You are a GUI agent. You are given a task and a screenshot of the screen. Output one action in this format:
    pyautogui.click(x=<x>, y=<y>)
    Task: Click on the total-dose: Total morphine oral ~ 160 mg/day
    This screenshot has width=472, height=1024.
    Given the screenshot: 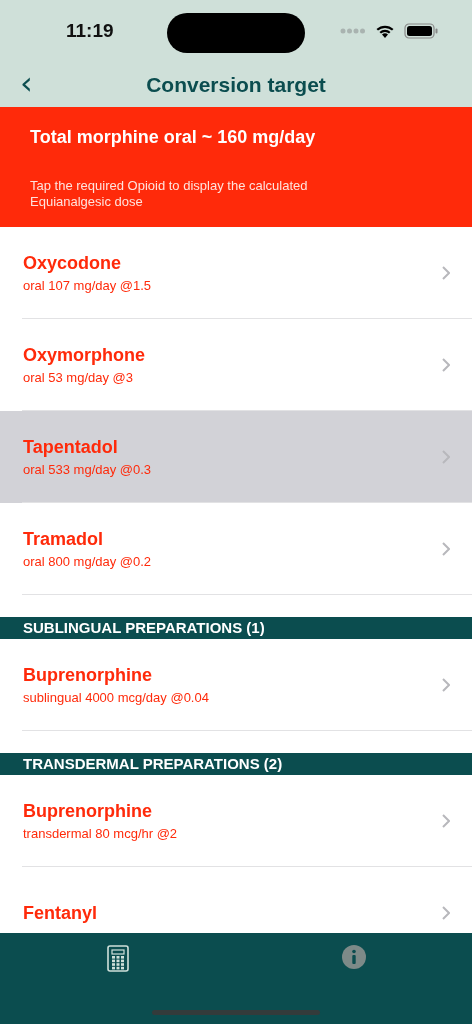 What is the action you would take?
    pyautogui.click(x=173, y=137)
    